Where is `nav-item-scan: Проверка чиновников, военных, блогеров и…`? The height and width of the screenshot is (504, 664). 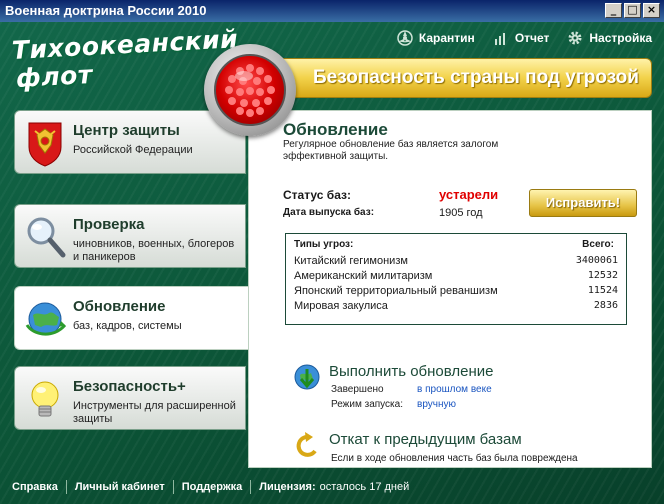 nav-item-scan: Проверка чиновников, военных, блогеров и… is located at coordinates (130, 236).